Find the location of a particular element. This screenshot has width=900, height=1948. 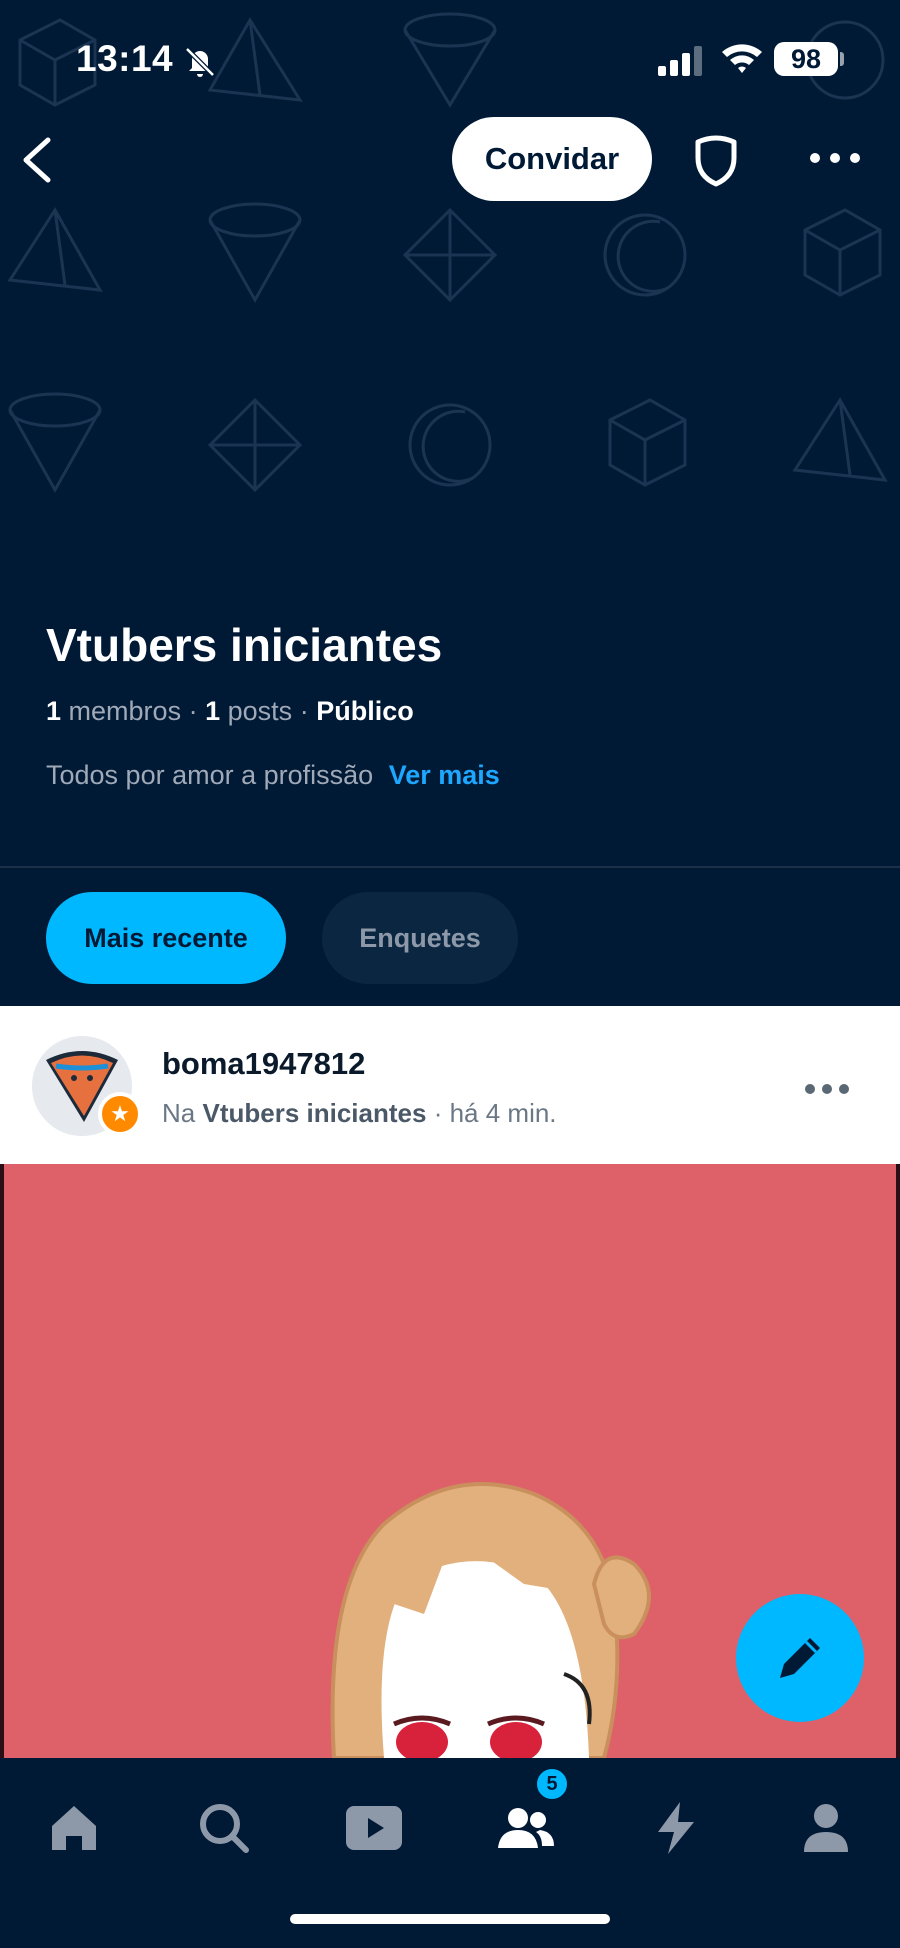

post-prefix: Na is located at coordinates (179, 1113).